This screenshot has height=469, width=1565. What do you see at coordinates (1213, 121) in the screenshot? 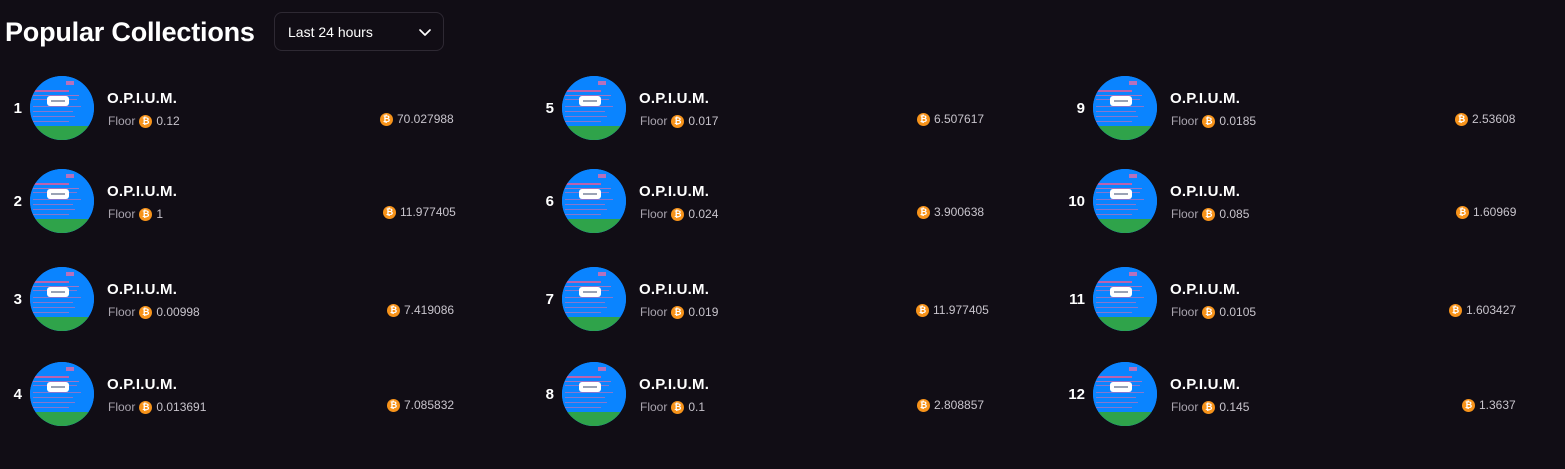
I see `floor-price: Floor ₿ 0.0185` at bounding box center [1213, 121].